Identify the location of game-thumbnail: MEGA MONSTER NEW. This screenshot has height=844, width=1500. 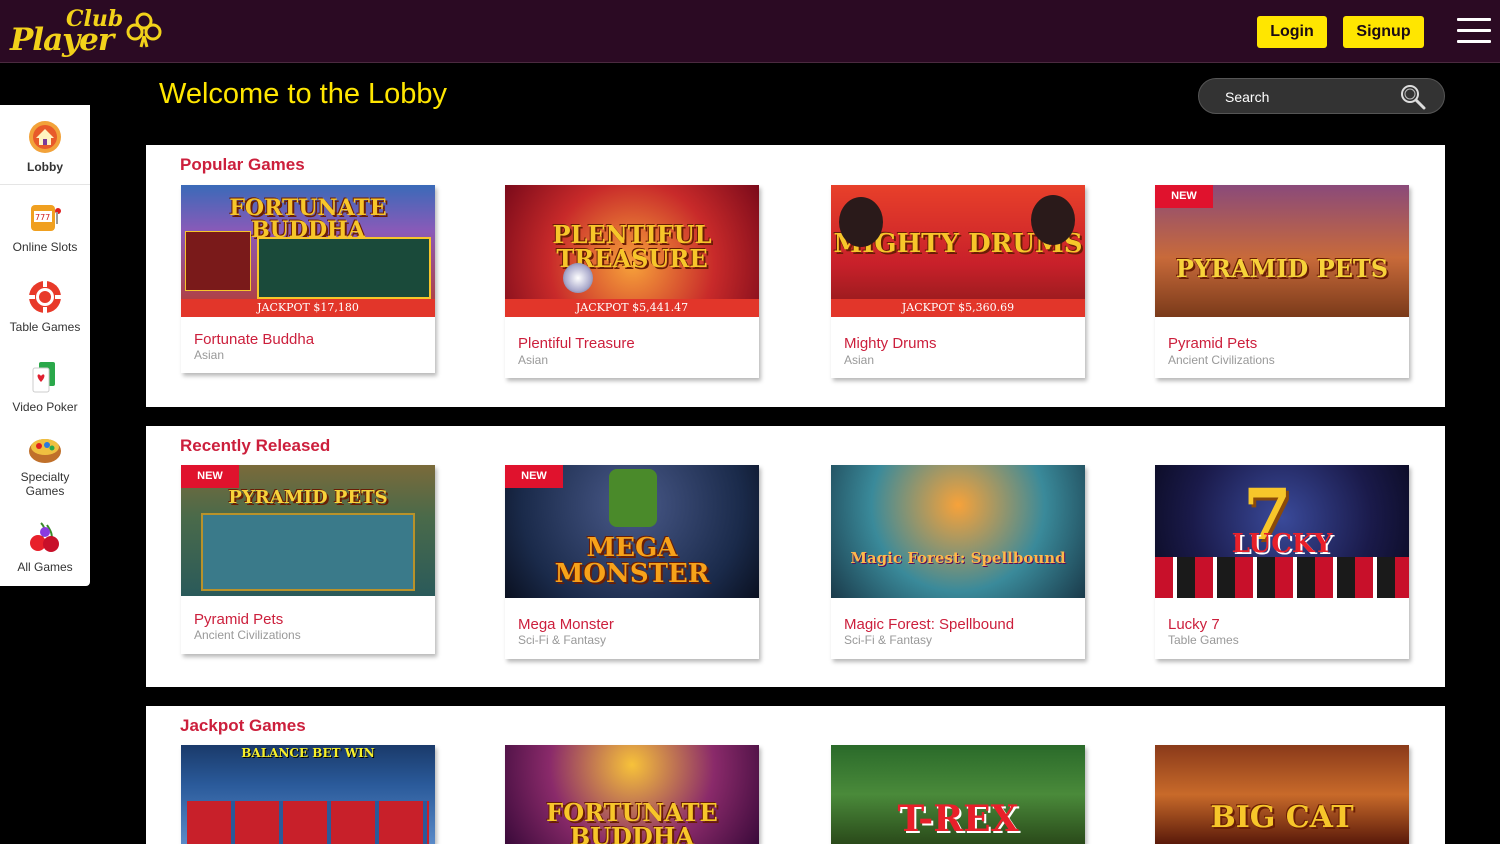
(632, 531).